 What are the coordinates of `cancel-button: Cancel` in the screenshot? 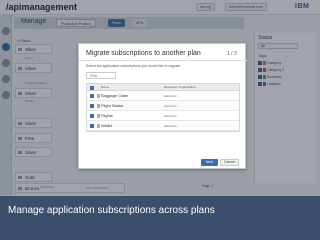 It's located at (229, 162).